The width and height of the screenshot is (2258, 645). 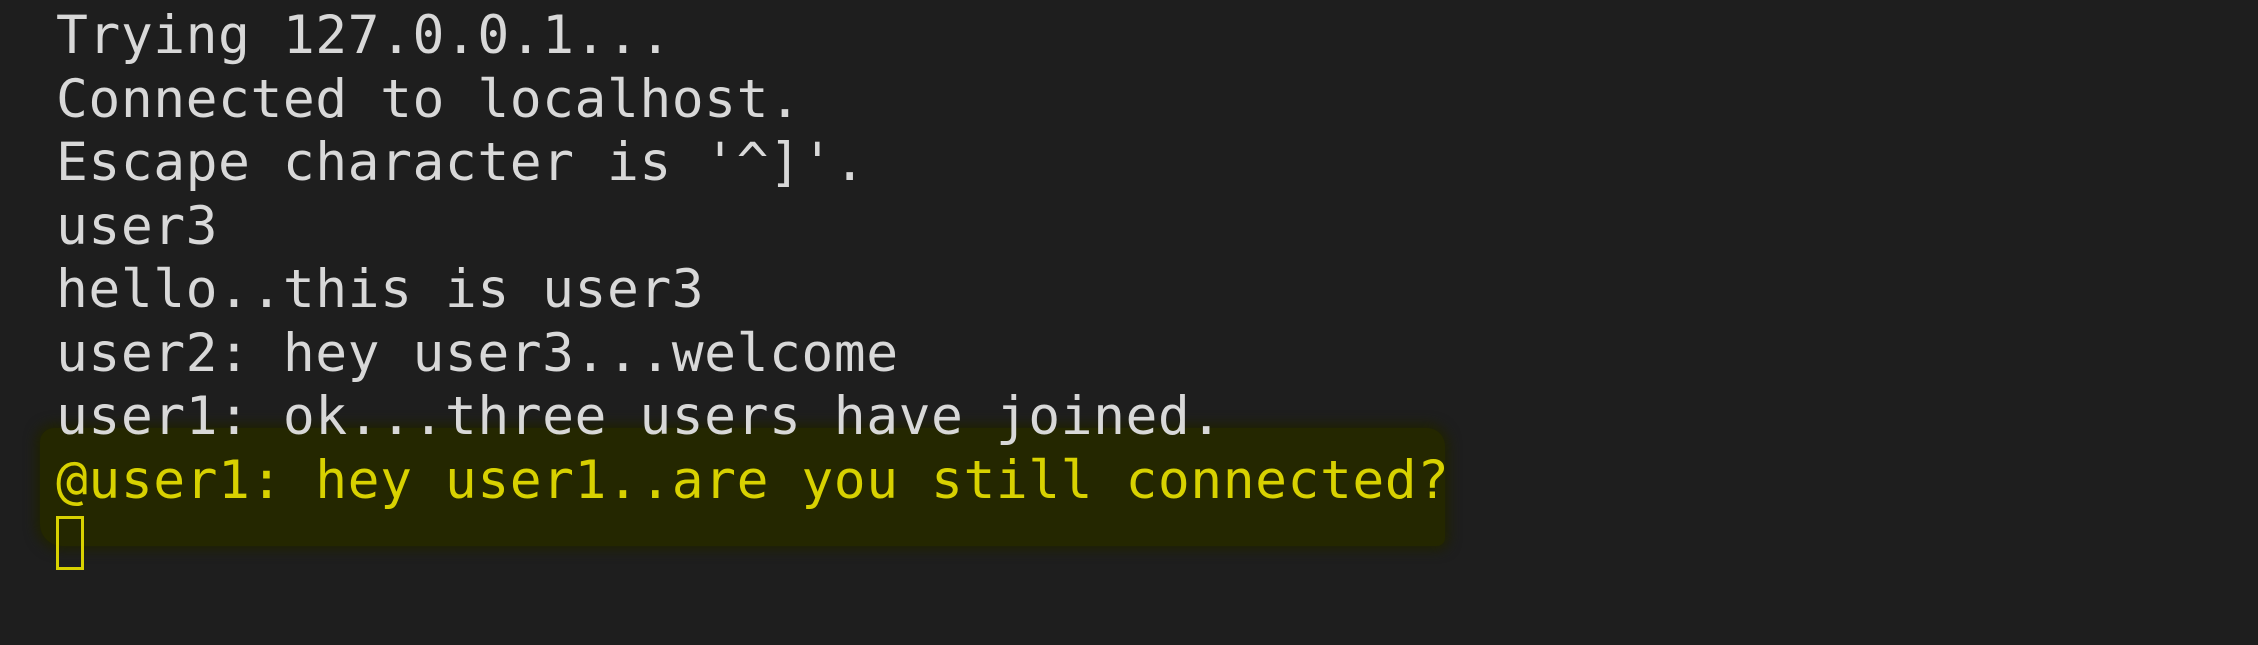 What do you see at coordinates (639, 416) in the screenshot?
I see `terminal-line: user1: ok...three users have joined.` at bounding box center [639, 416].